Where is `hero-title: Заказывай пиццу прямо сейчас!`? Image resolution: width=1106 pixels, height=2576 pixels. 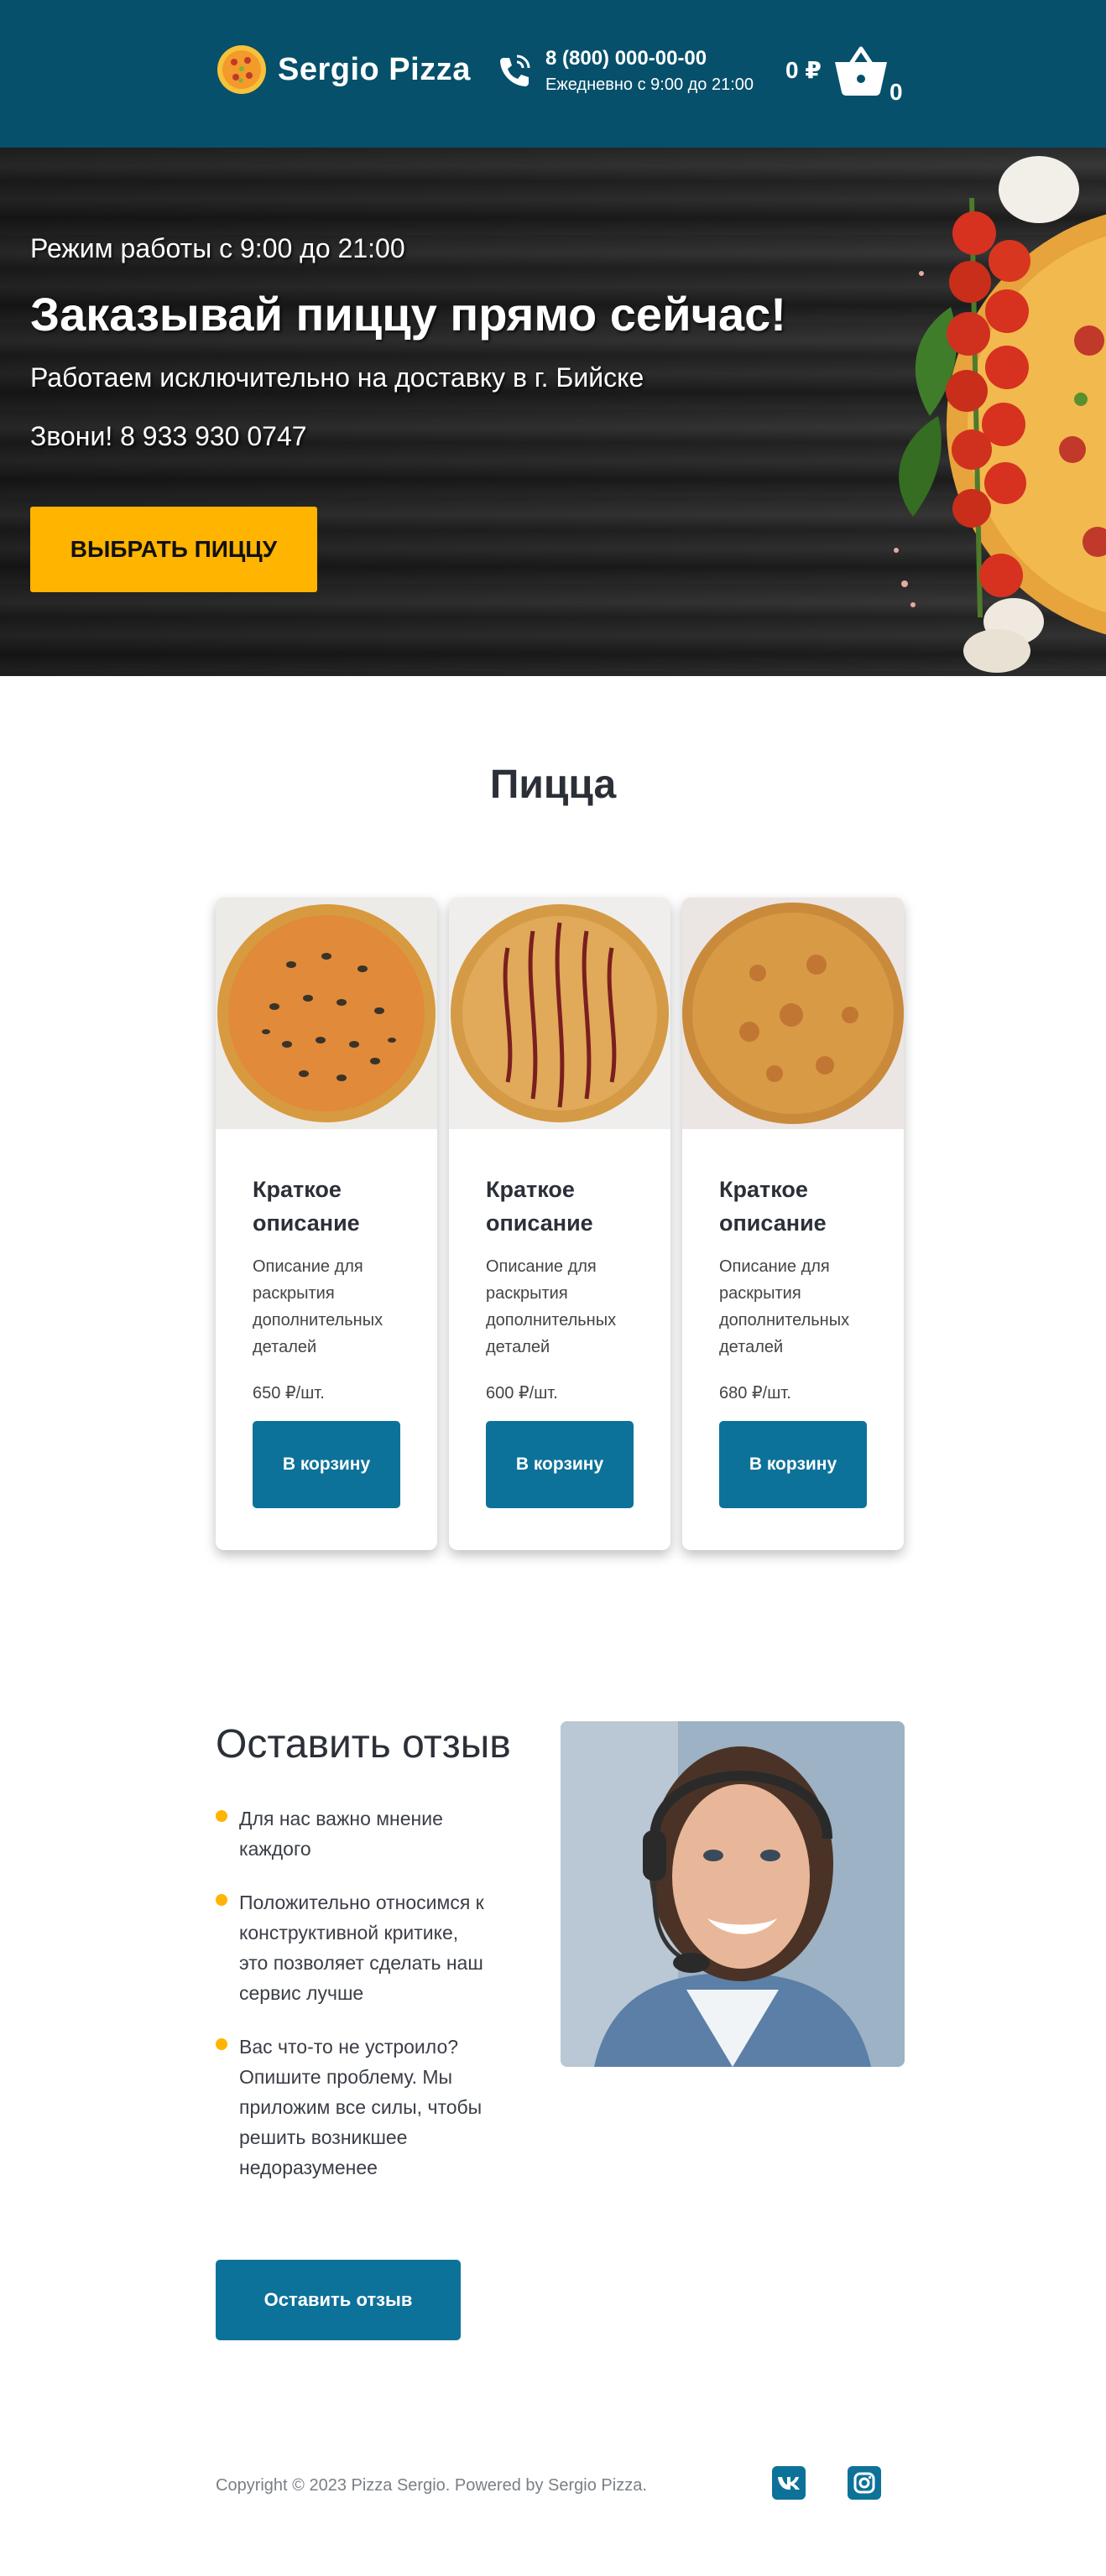 hero-title: Заказывай пиццу прямо сейчас! is located at coordinates (408, 314).